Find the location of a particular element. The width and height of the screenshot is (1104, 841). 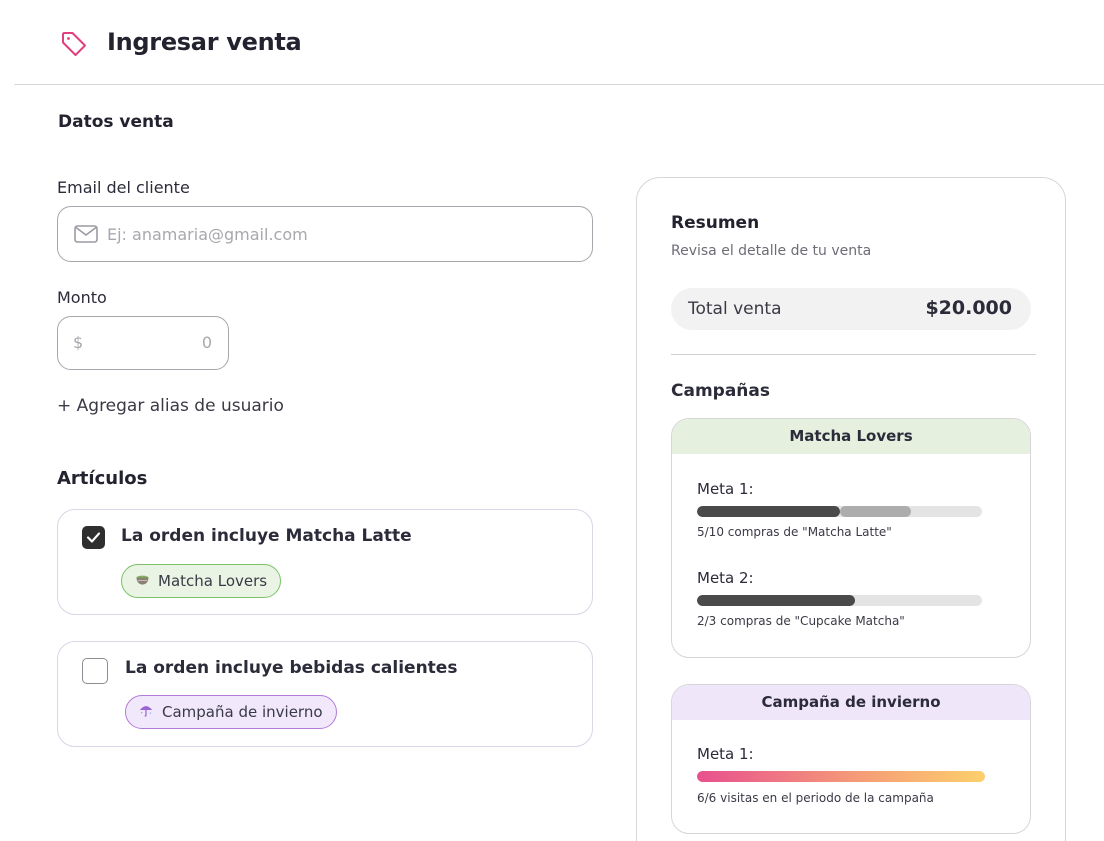

campaign-tag-label: Matcha Lovers is located at coordinates (213, 581).